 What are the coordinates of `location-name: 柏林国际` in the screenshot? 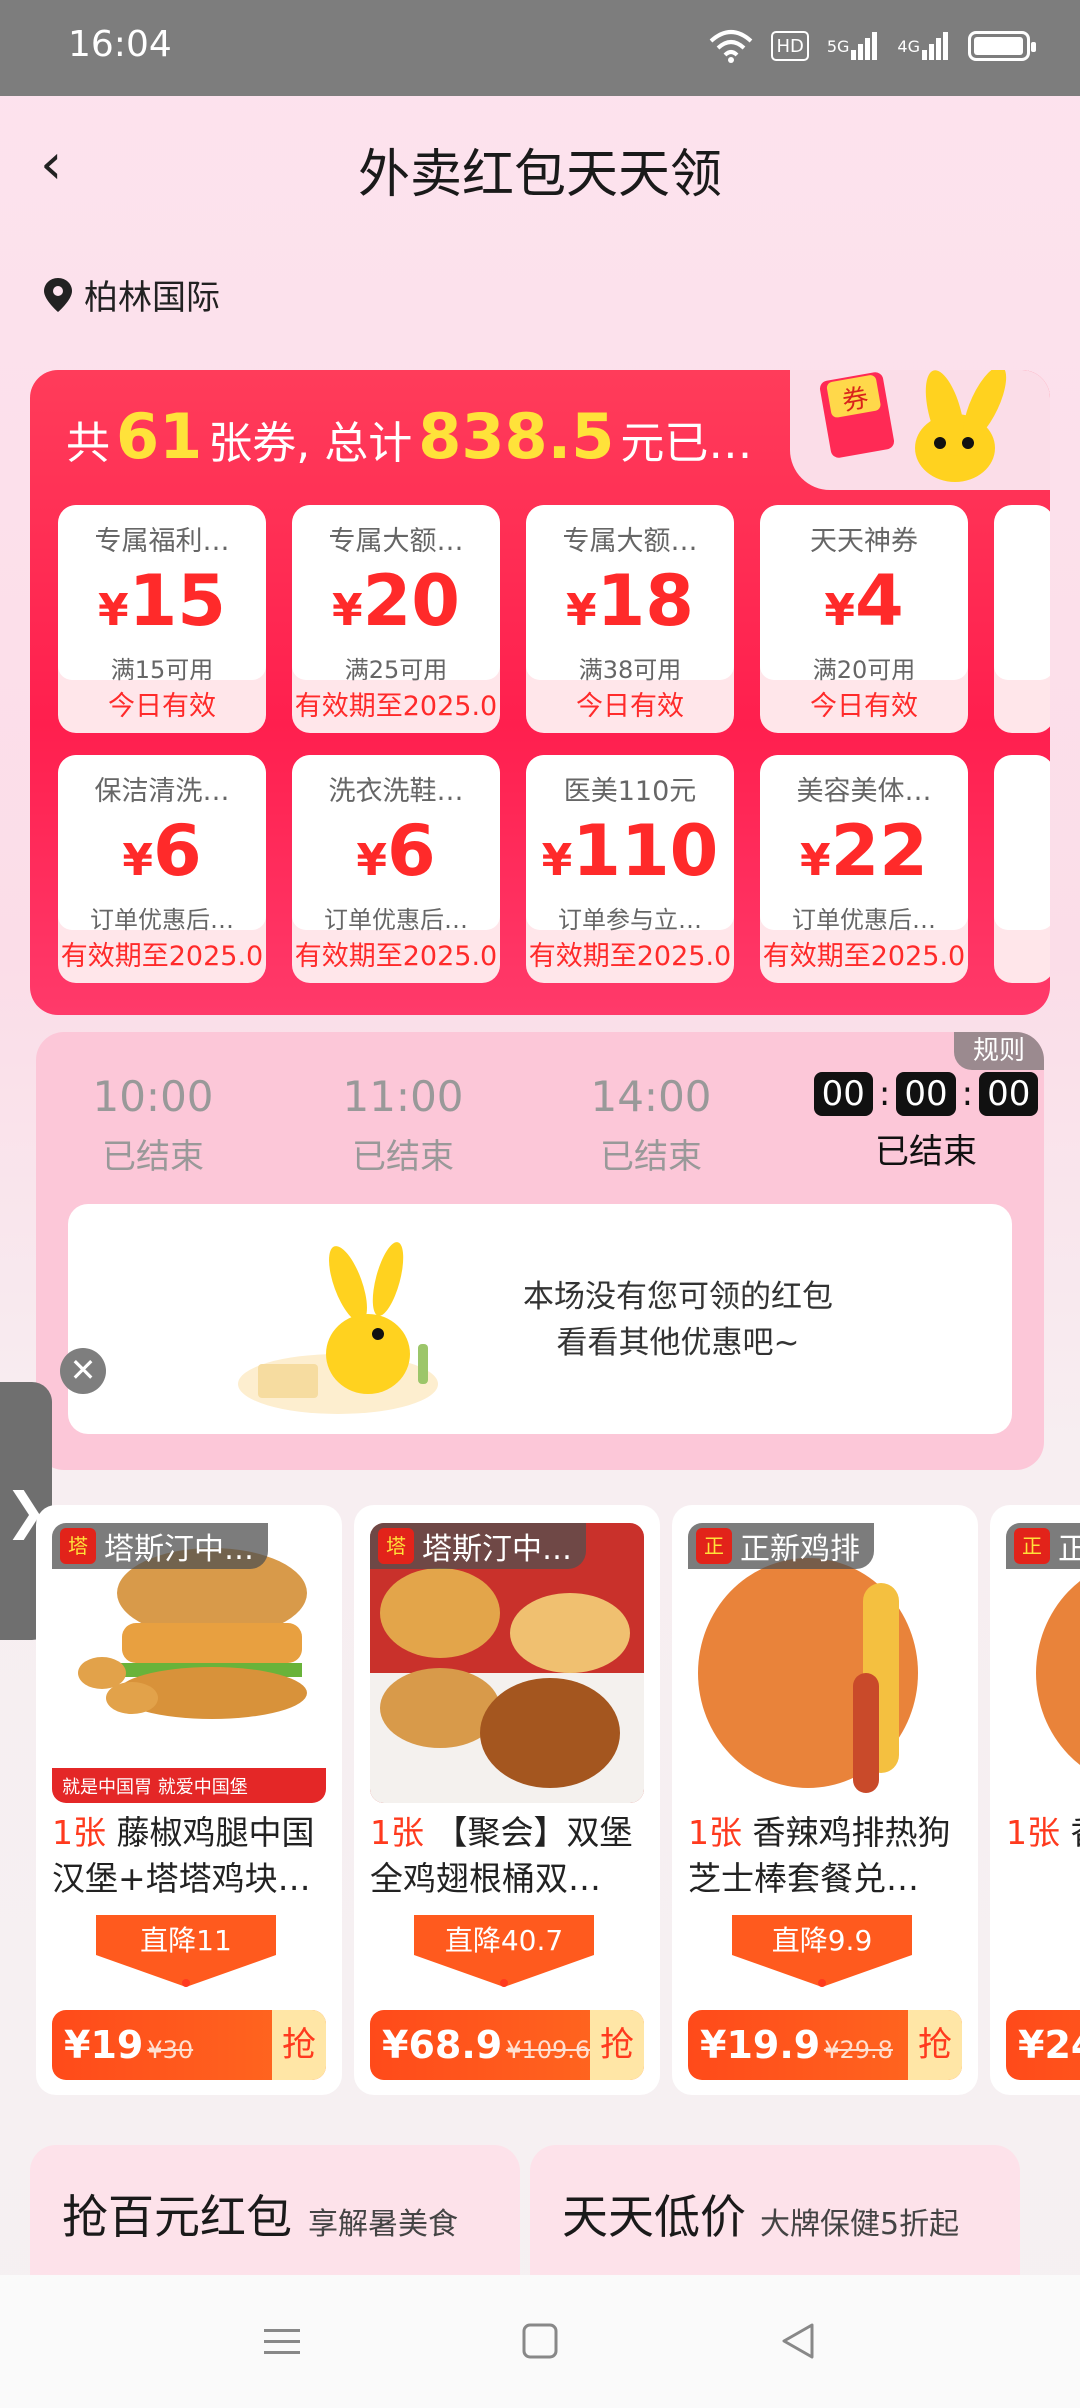 It's located at (152, 298).